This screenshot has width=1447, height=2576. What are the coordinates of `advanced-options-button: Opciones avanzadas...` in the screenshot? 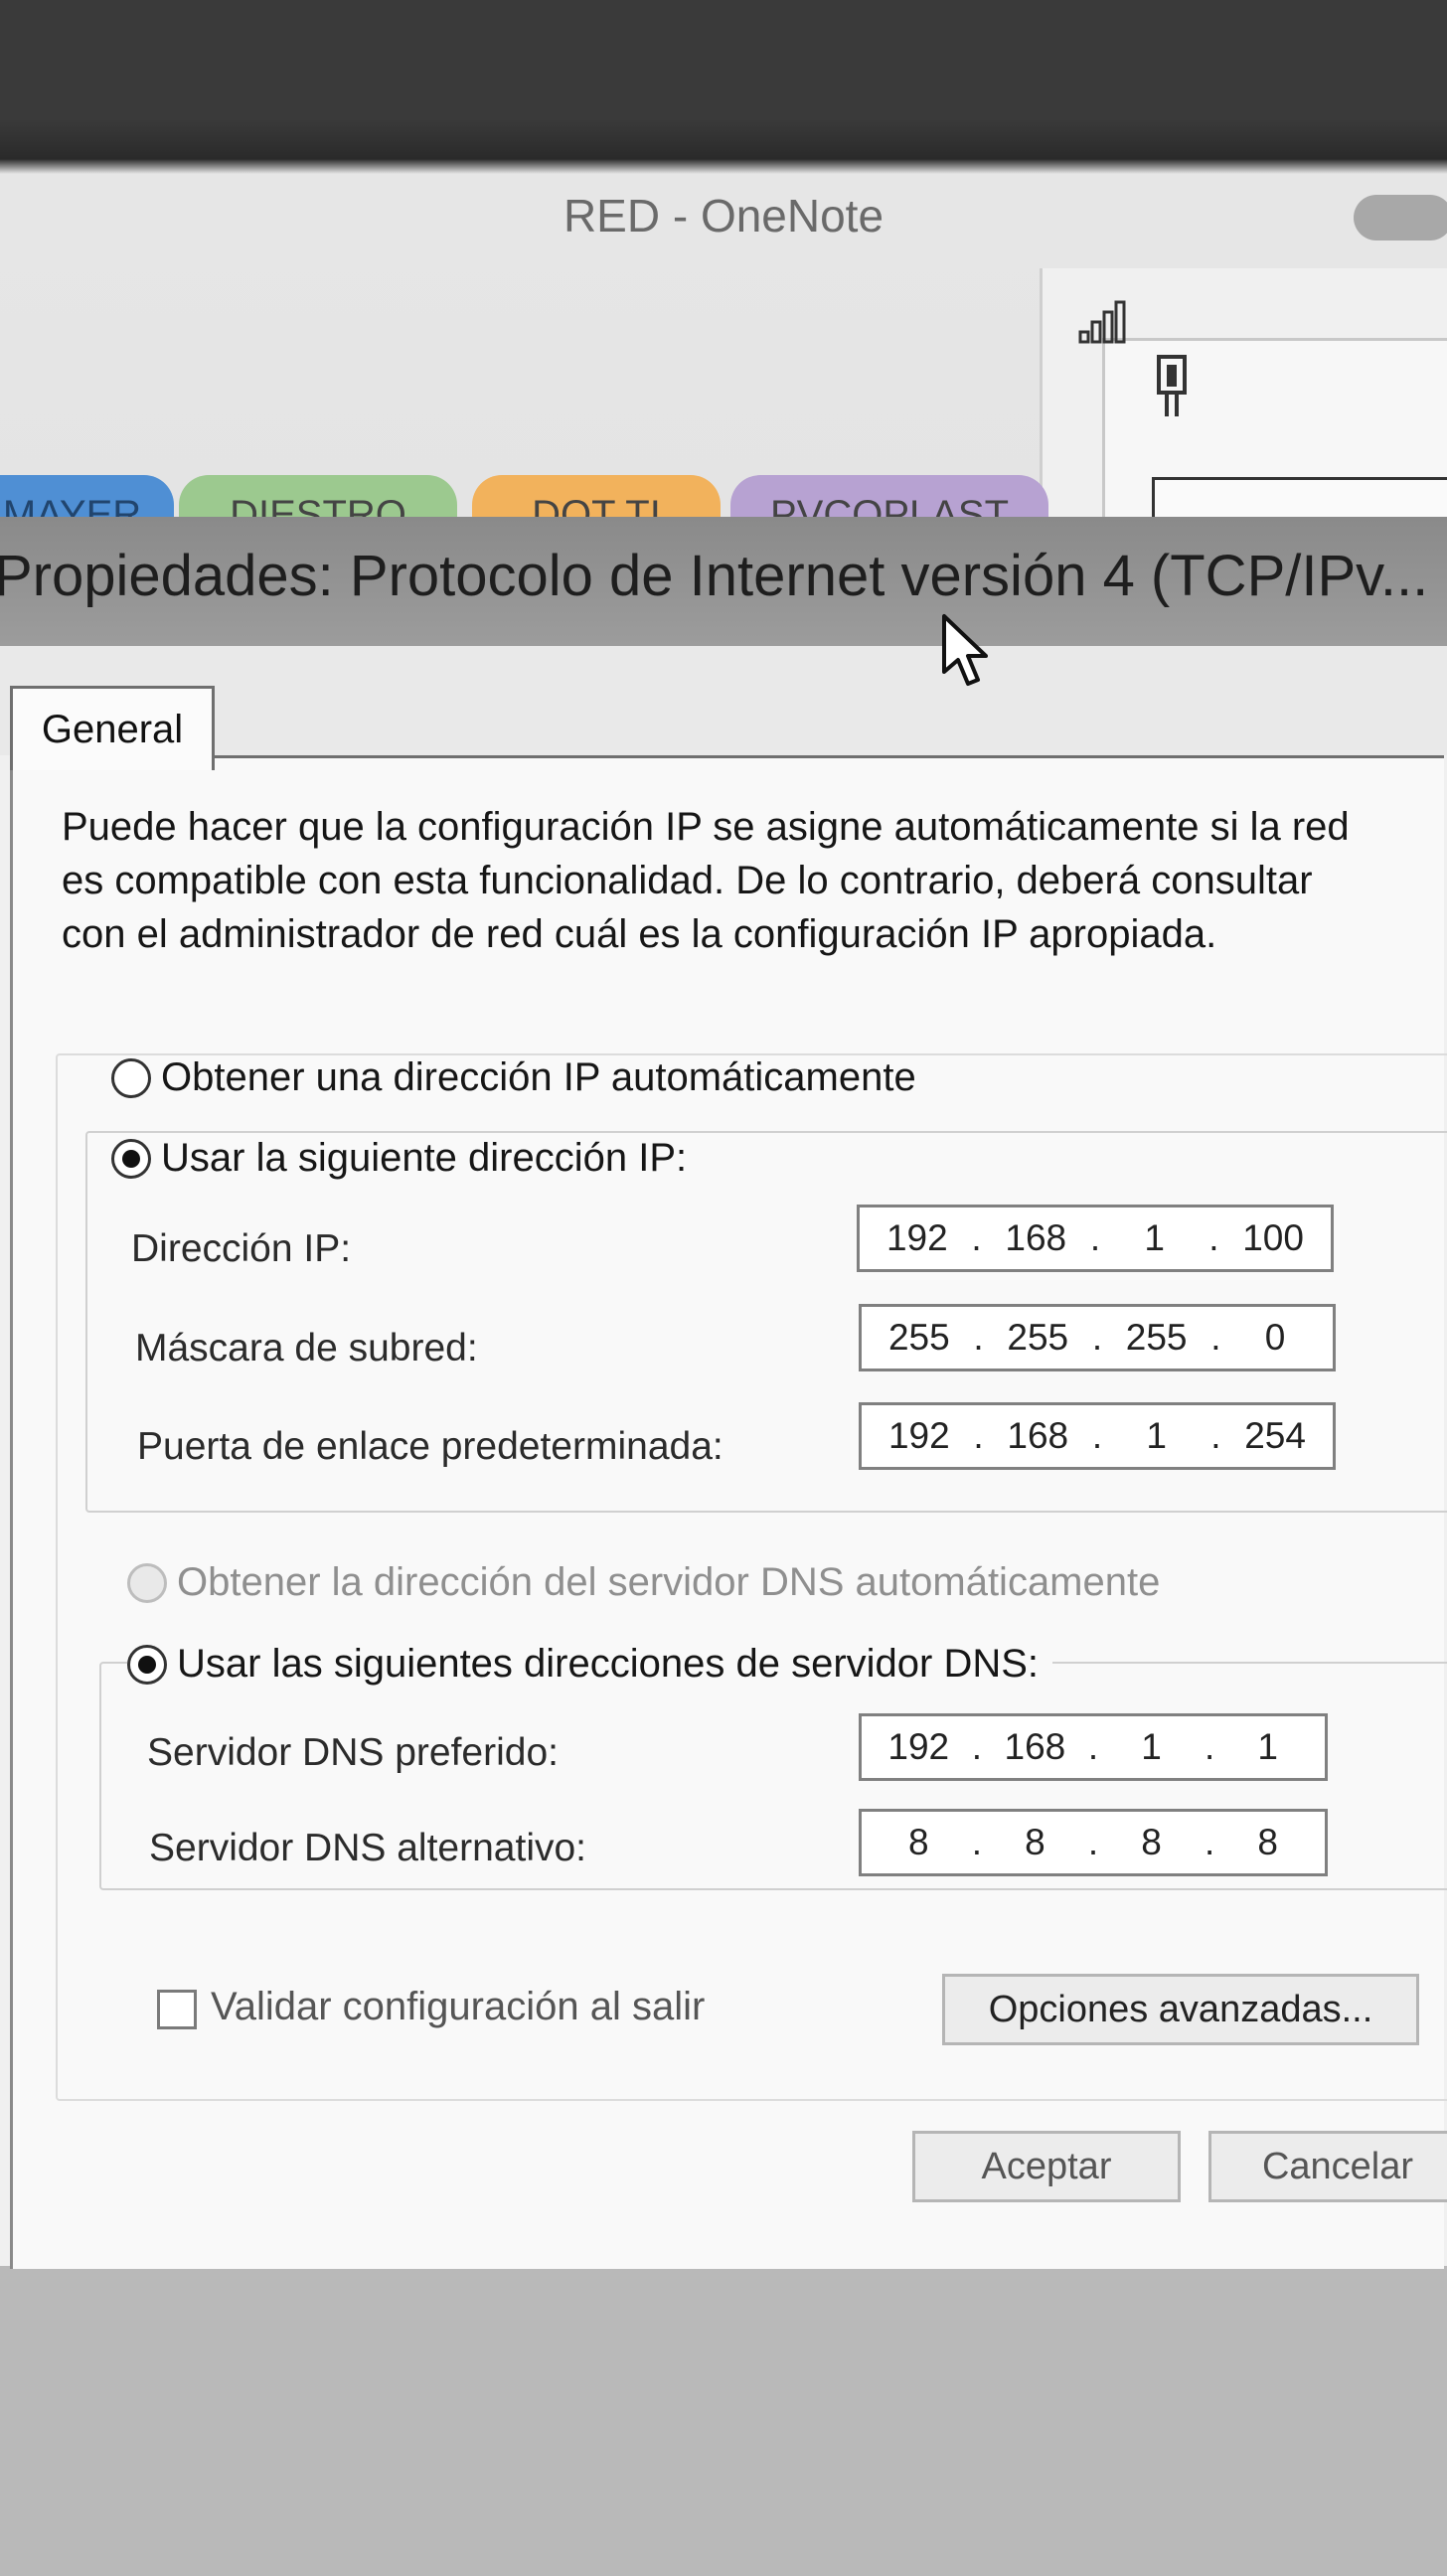 It's located at (1181, 2009).